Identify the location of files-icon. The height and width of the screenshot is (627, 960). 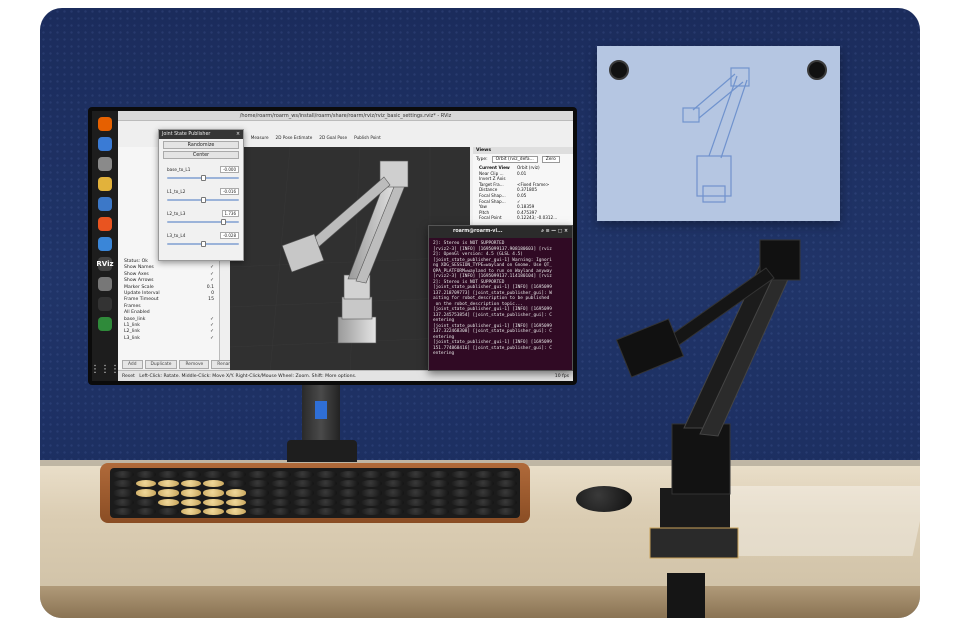
(105, 164).